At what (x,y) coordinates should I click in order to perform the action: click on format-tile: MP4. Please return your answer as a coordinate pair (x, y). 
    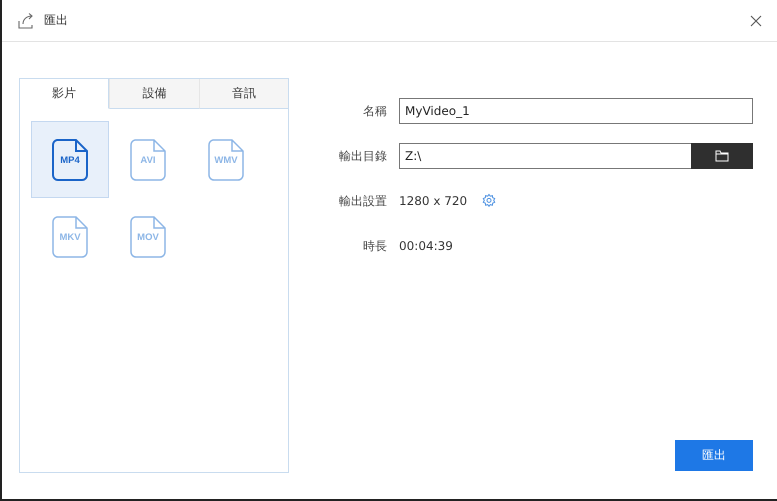
    Looking at the image, I should click on (70, 159).